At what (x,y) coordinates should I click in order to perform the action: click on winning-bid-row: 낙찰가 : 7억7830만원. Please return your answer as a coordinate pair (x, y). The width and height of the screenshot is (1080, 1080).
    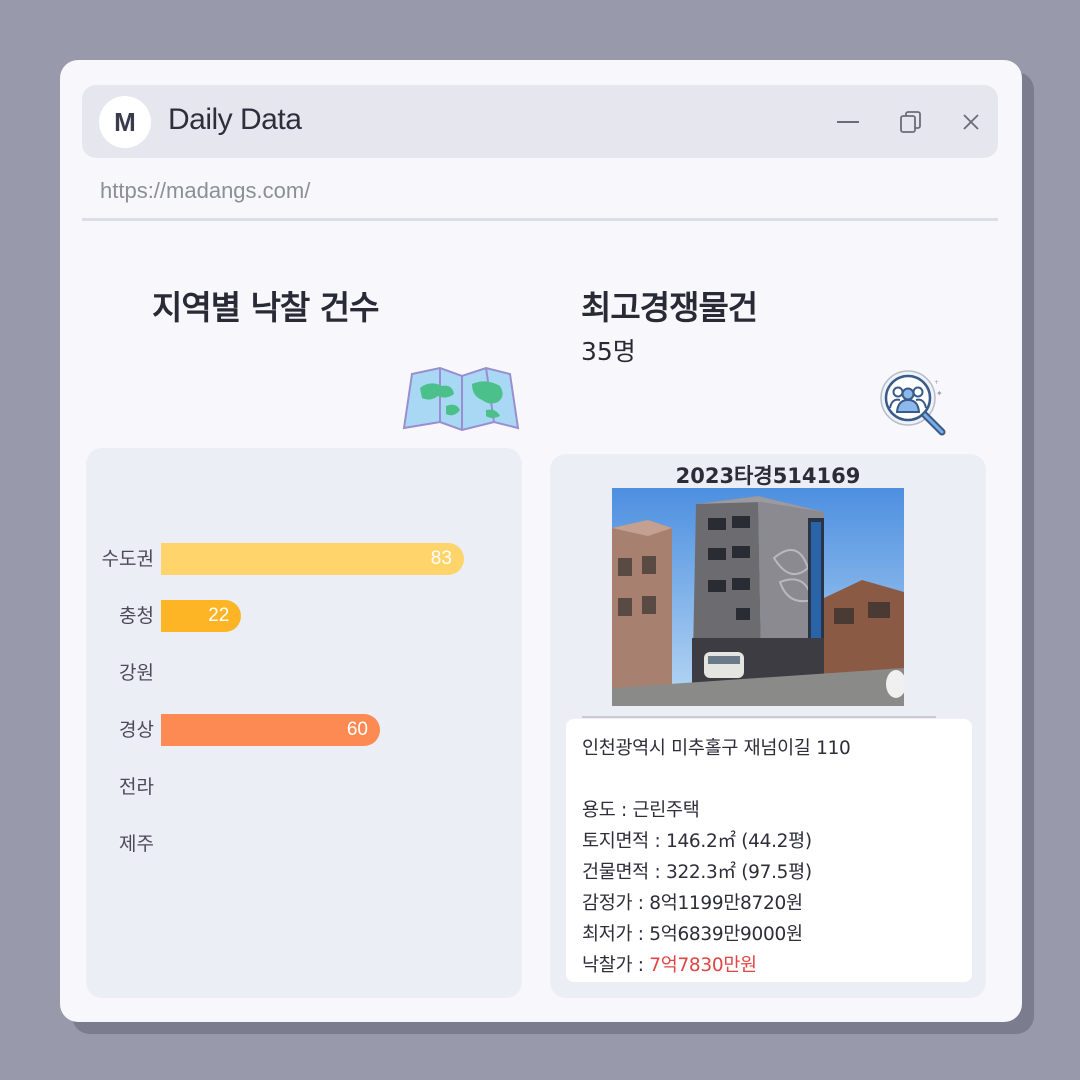
    Looking at the image, I should click on (769, 965).